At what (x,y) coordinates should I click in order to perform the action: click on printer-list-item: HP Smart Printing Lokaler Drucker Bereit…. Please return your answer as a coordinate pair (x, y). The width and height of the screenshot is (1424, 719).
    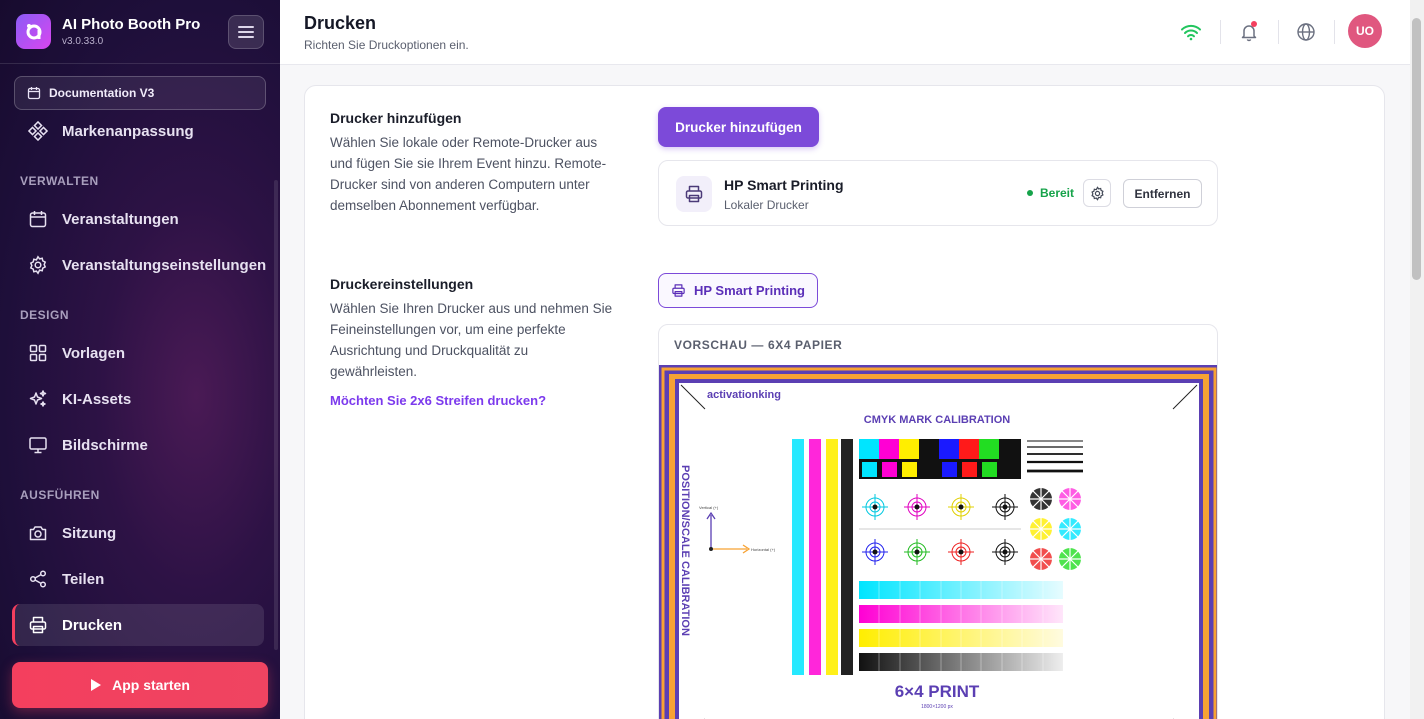
    Looking at the image, I should click on (938, 193).